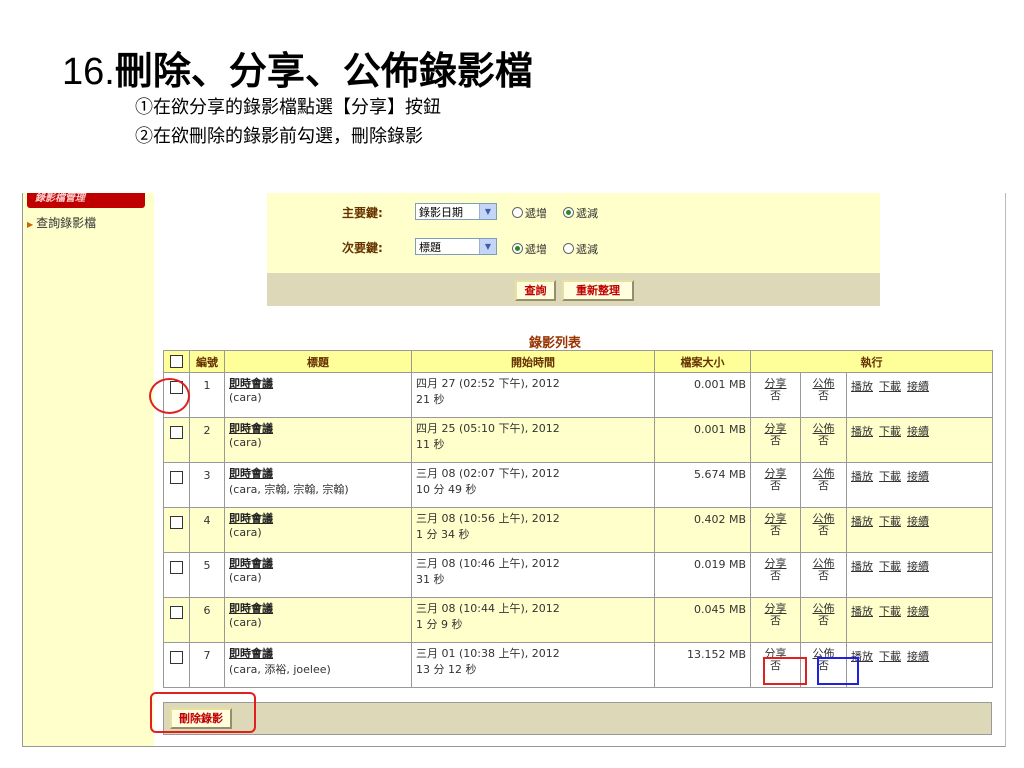 The width and height of the screenshot is (1024, 768). I want to click on row-number: 7, so click(207, 665).